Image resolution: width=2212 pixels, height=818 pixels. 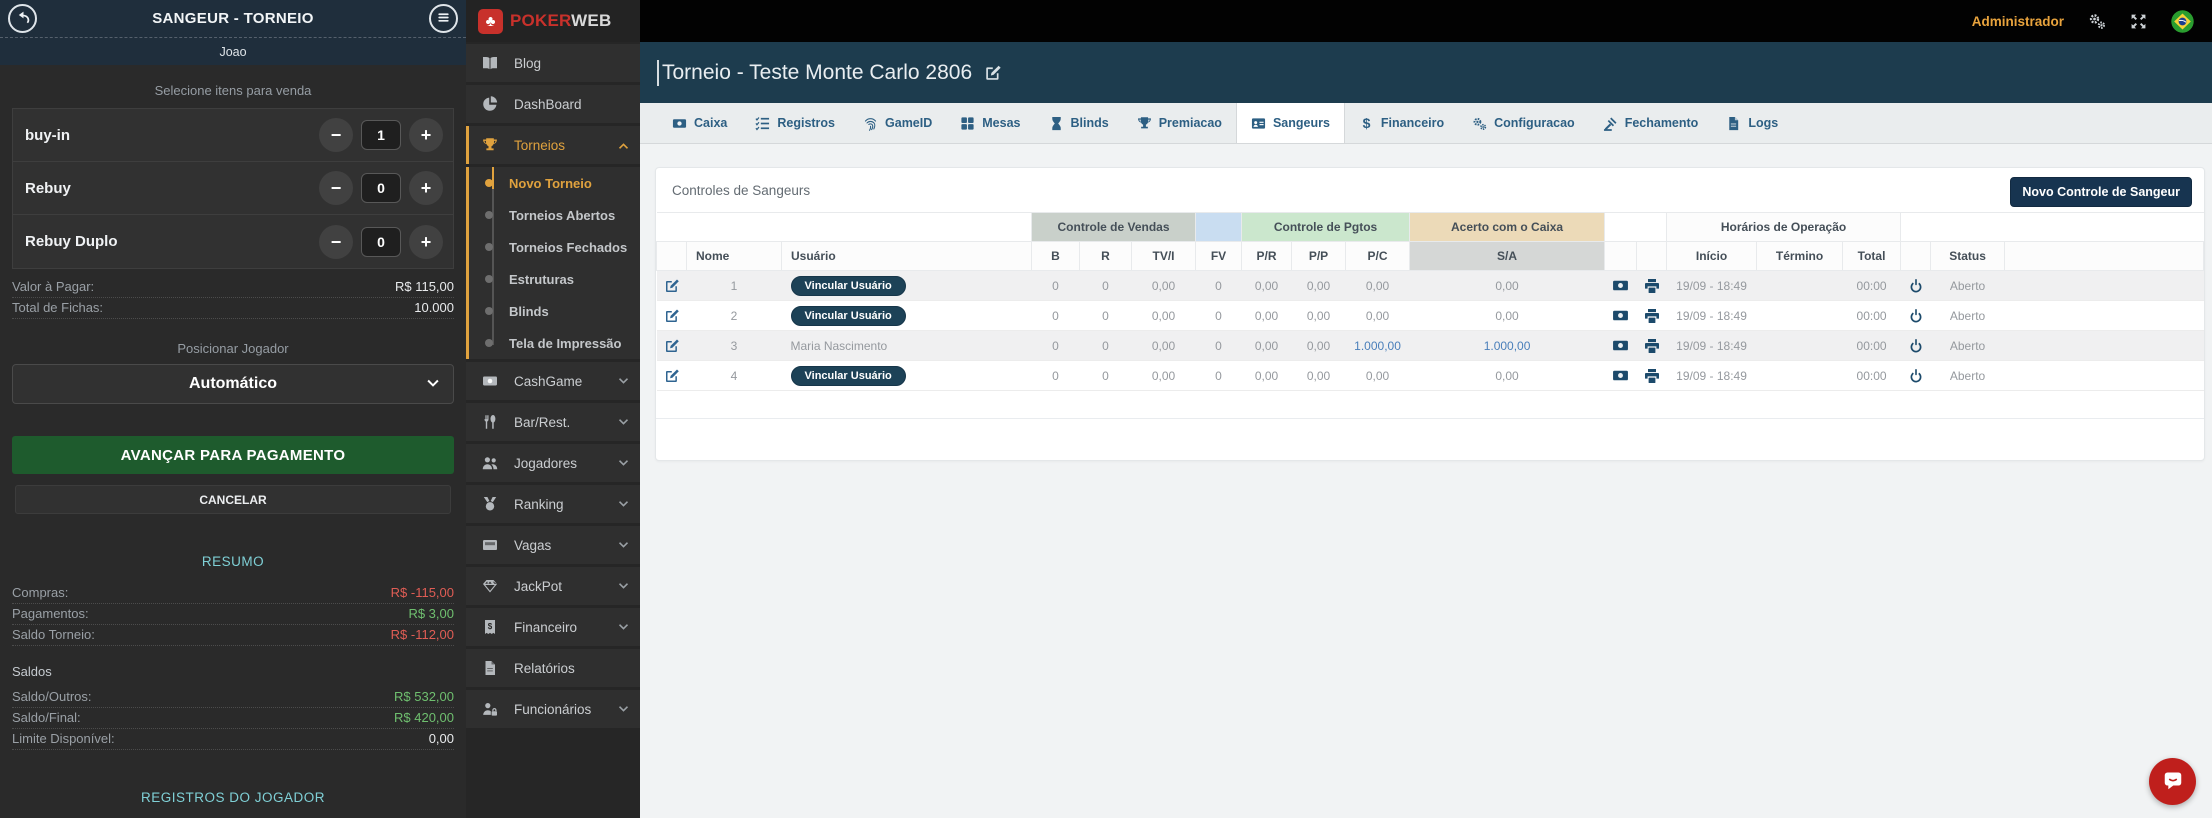 What do you see at coordinates (540, 145) in the screenshot?
I see `sidebar-item-label: Torneios` at bounding box center [540, 145].